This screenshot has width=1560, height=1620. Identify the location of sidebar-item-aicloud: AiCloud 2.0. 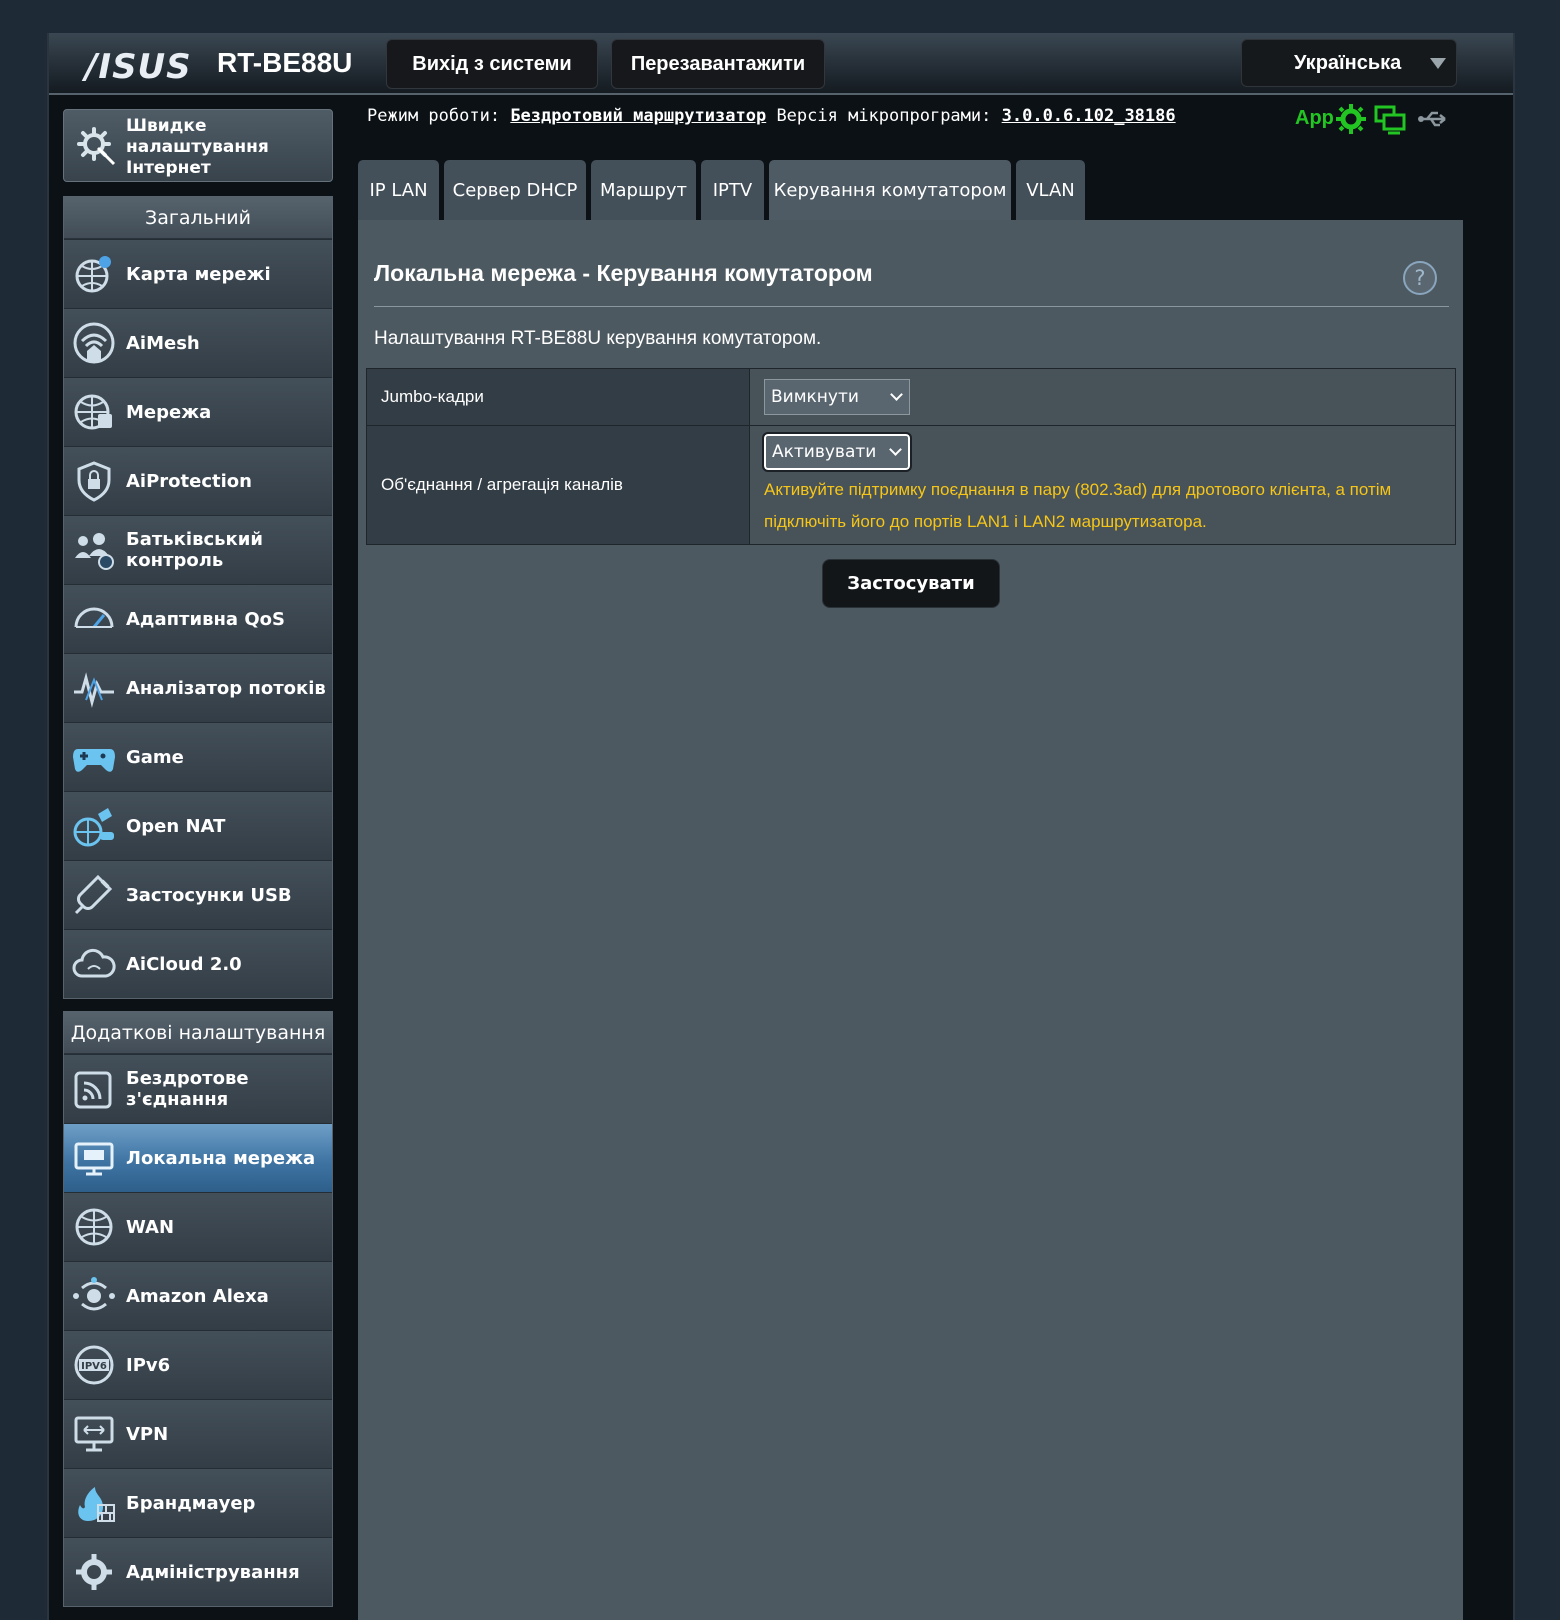
(198, 963).